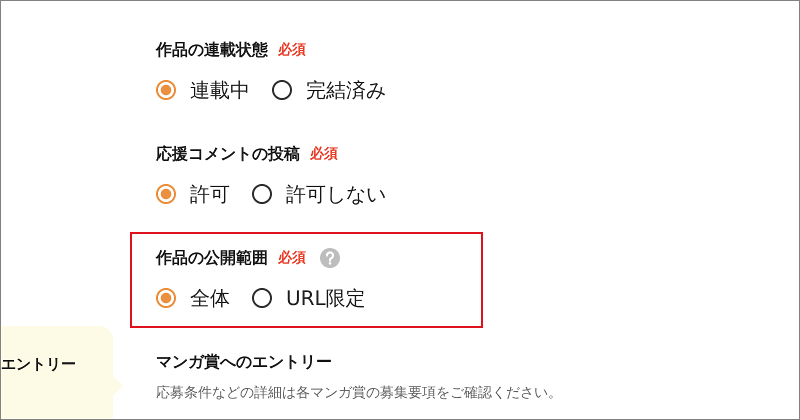  Describe the element at coordinates (329, 90) in the screenshot. I see `radio-option: 完結済み` at that location.